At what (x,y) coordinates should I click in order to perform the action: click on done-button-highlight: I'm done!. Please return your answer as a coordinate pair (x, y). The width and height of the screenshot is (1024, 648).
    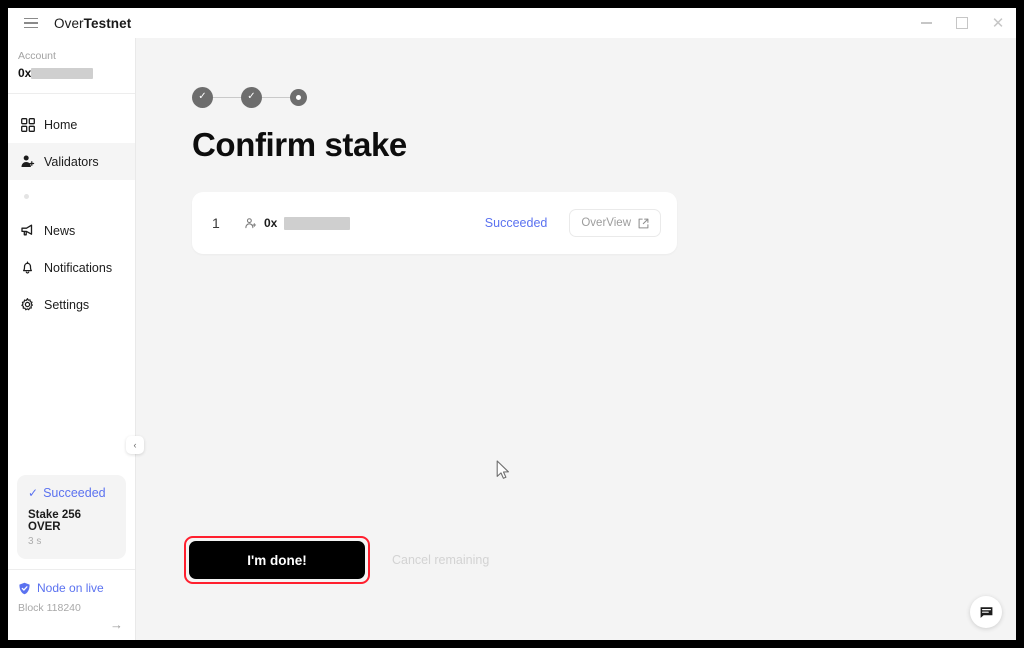
    Looking at the image, I should click on (277, 560).